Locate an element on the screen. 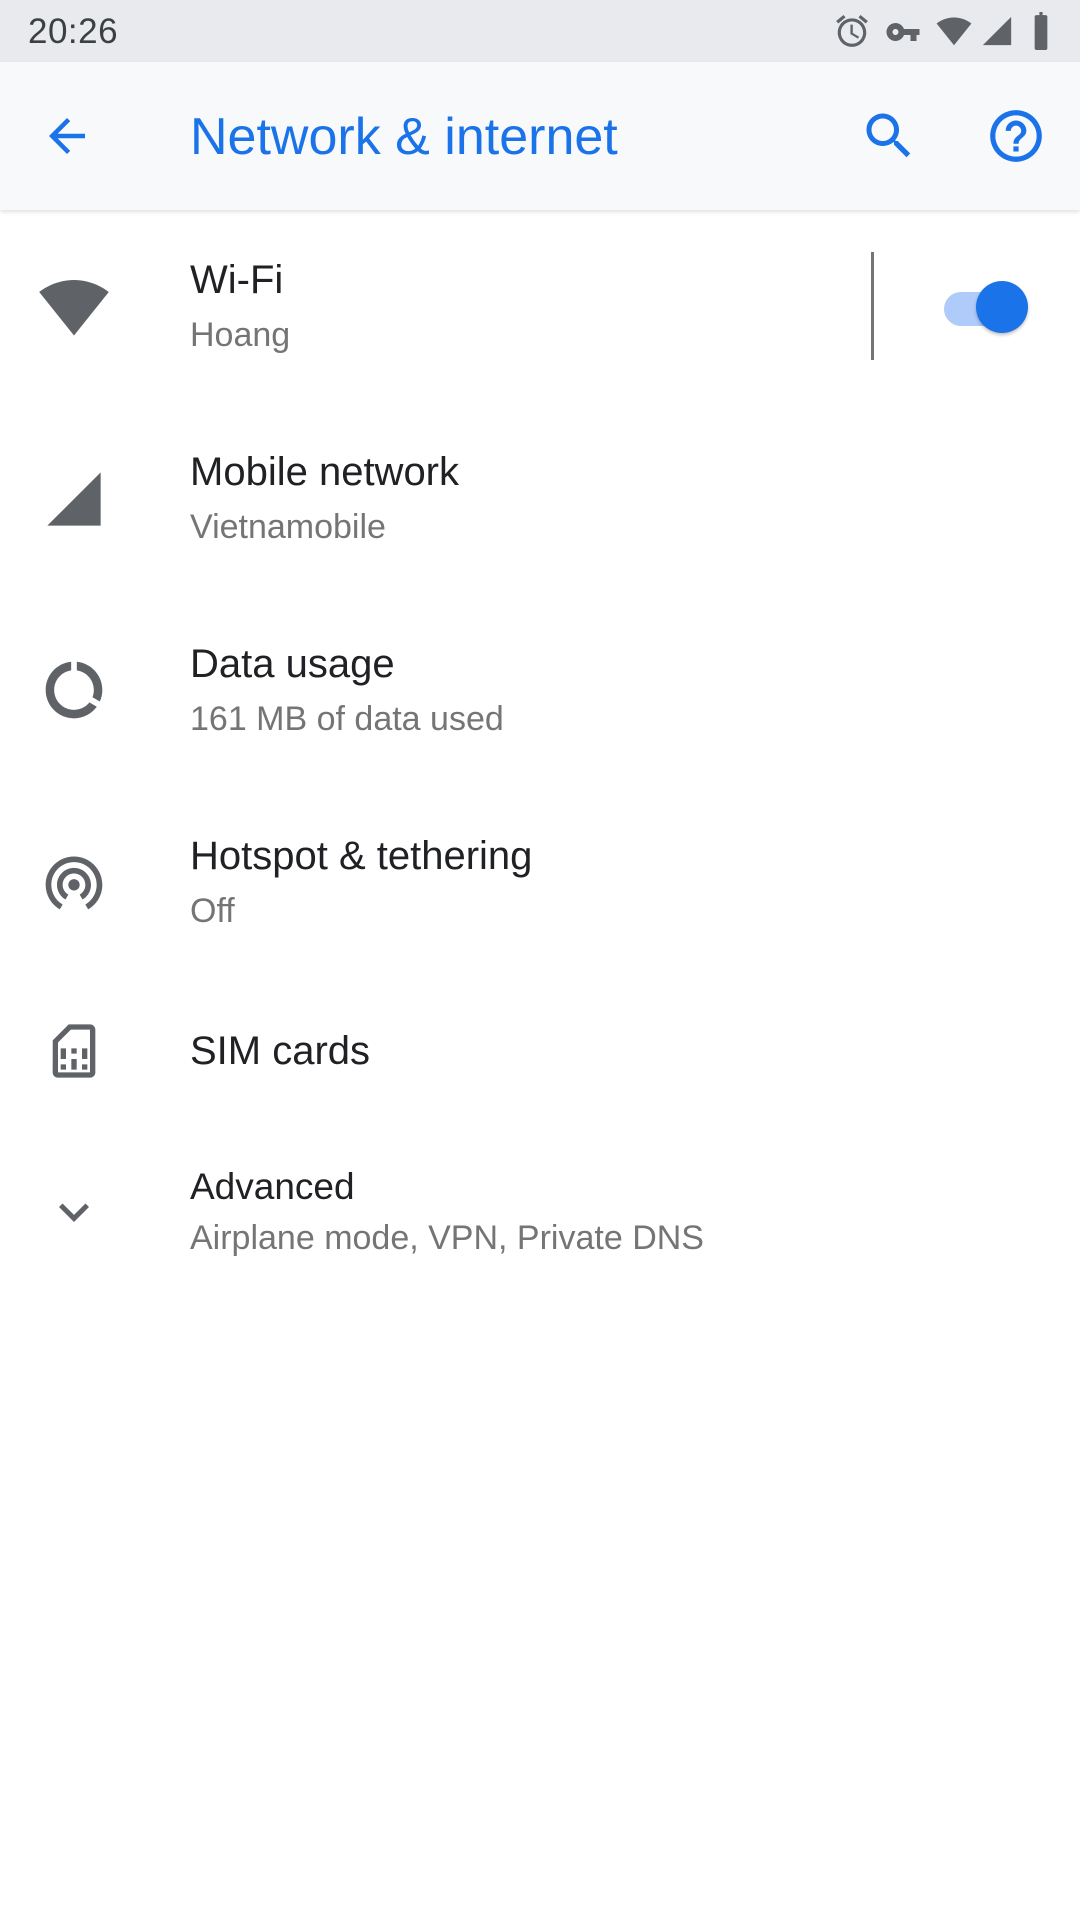 The image size is (1080, 1920). back-button is located at coordinates (67, 136).